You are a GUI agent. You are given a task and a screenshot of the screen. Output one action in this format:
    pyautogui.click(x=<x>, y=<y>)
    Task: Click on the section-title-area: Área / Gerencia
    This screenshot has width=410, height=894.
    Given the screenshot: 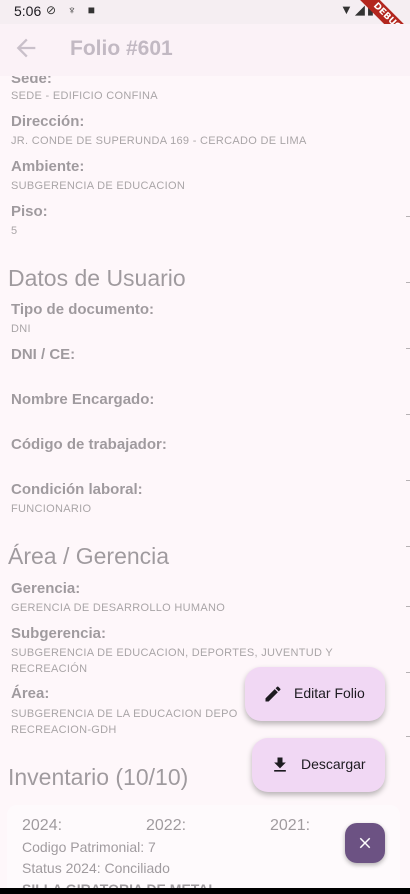 What is the action you would take?
    pyautogui.click(x=89, y=556)
    